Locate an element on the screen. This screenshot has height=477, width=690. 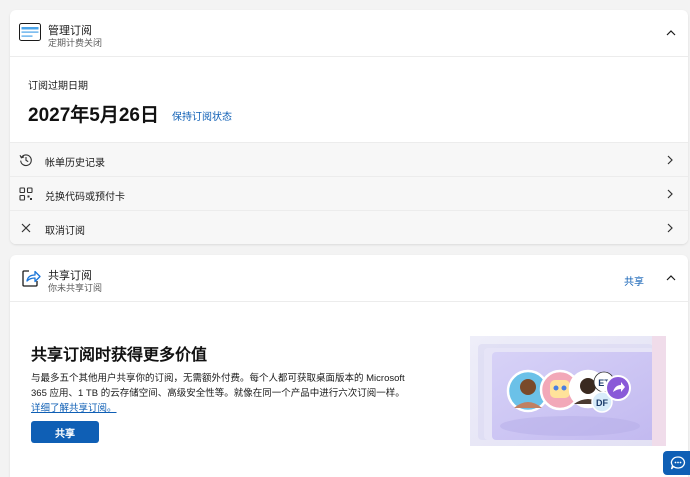
share-header-link: 共享 is located at coordinates (634, 280).